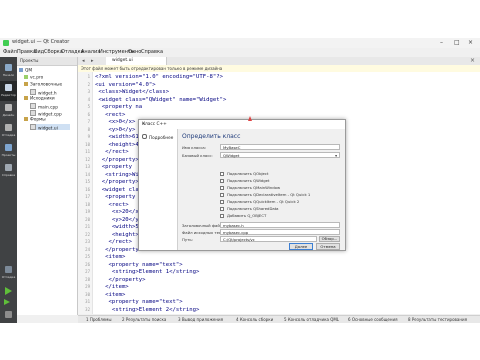 Image resolution: width=480 pixels, height=360 pixels. Describe the element at coordinates (301, 246) in the screenshot. I see `next-button: Далее` at that location.